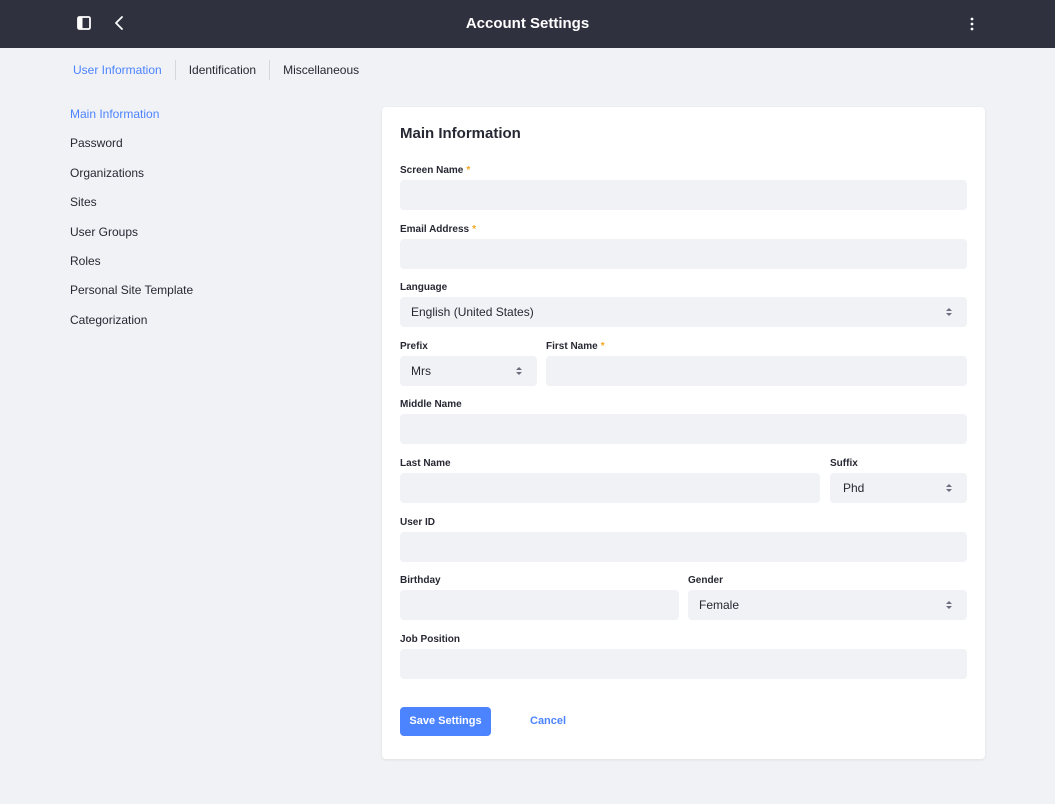 This screenshot has height=804, width=1055. I want to click on birthday-label: Birthday, so click(420, 580).